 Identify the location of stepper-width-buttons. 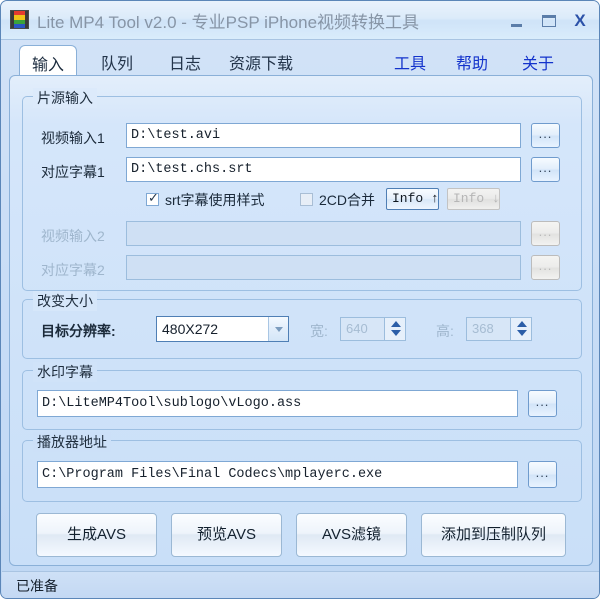
(394, 329).